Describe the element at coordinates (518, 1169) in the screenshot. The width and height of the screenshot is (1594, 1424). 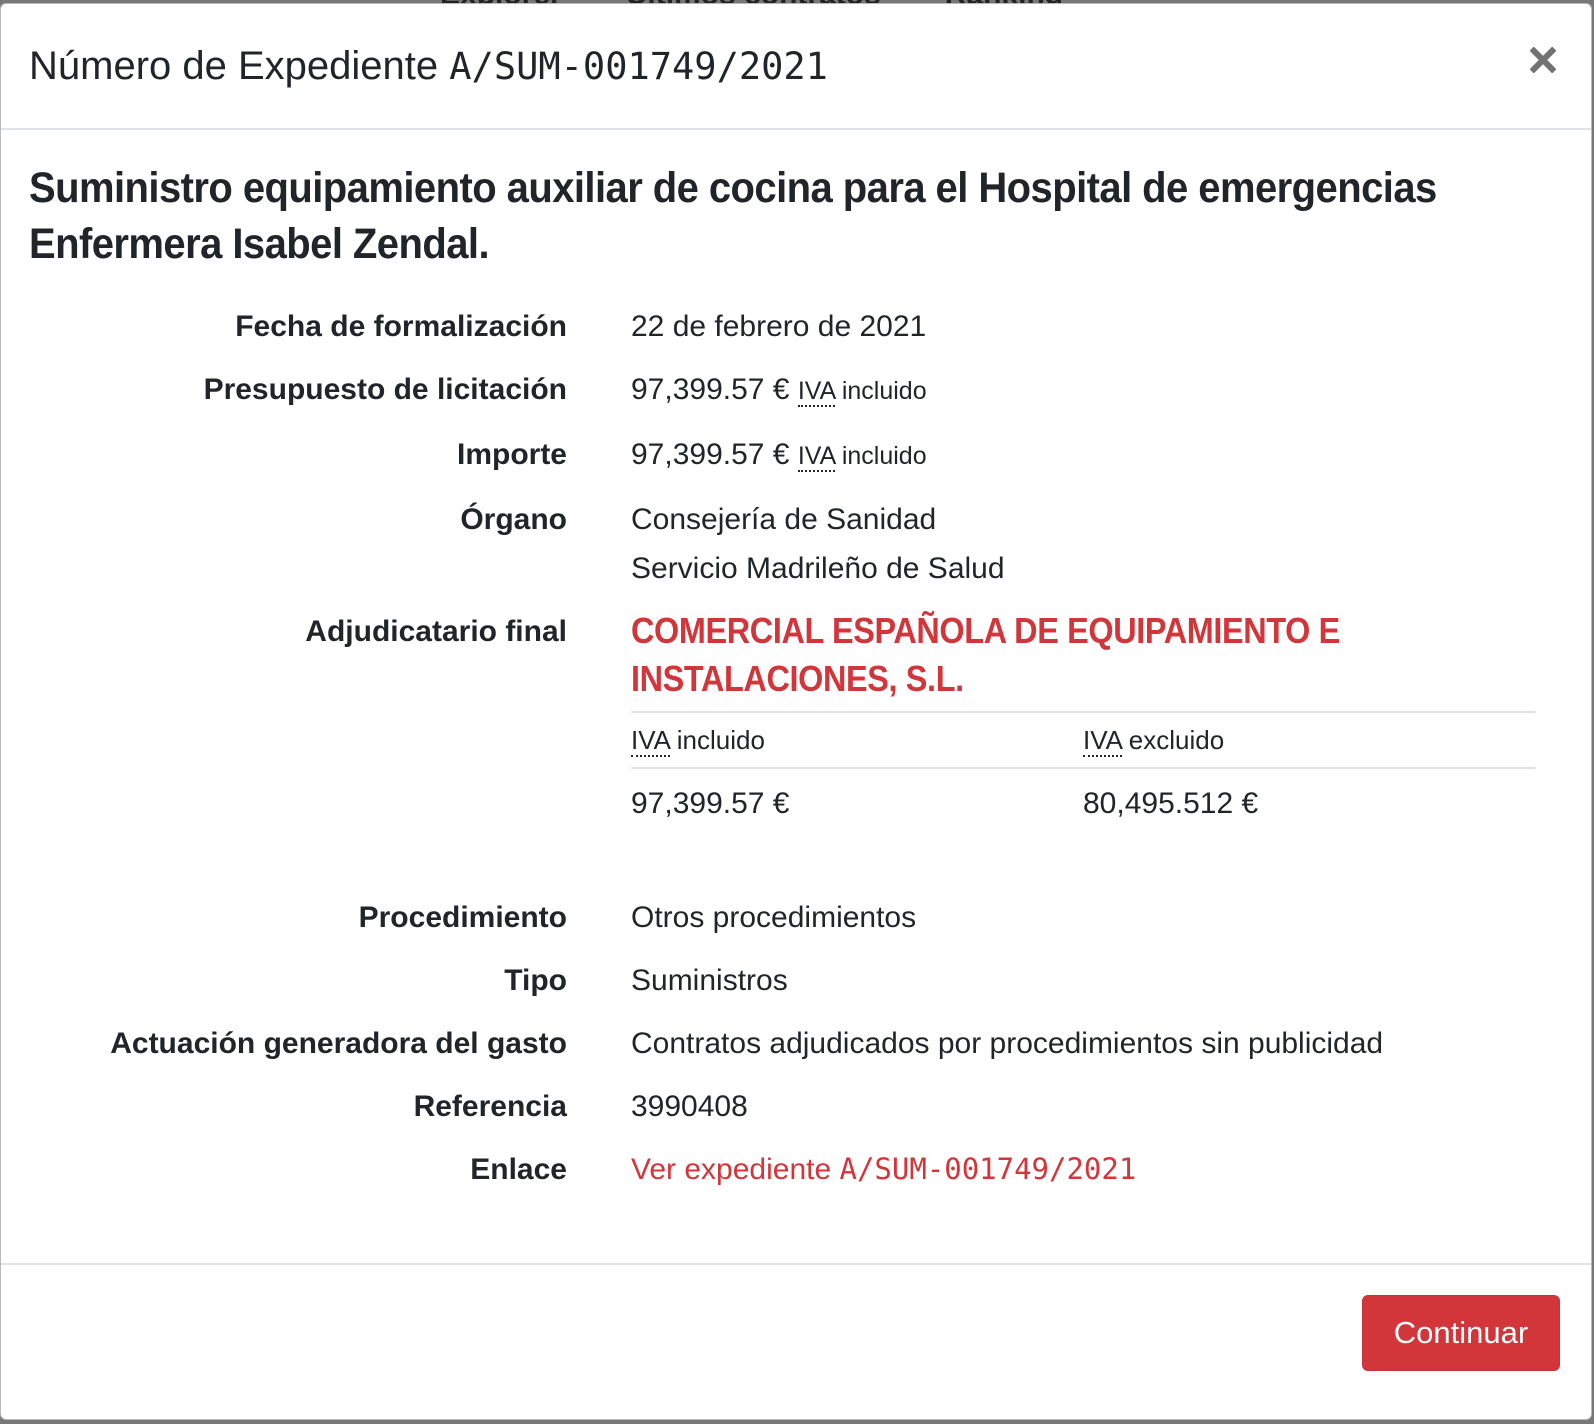
I see `enlace-label: Enlace` at that location.